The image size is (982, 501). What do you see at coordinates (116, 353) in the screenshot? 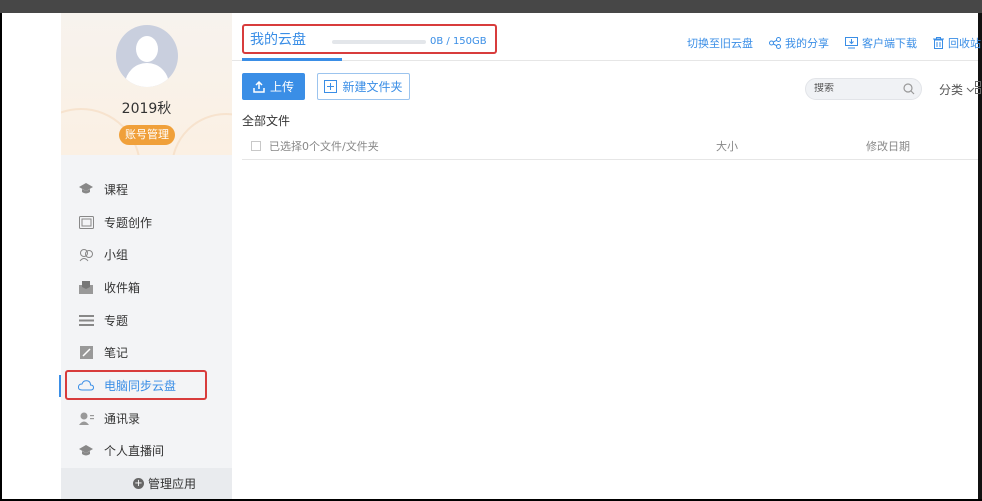
I see `sidebar-item-label: 笔记` at bounding box center [116, 353].